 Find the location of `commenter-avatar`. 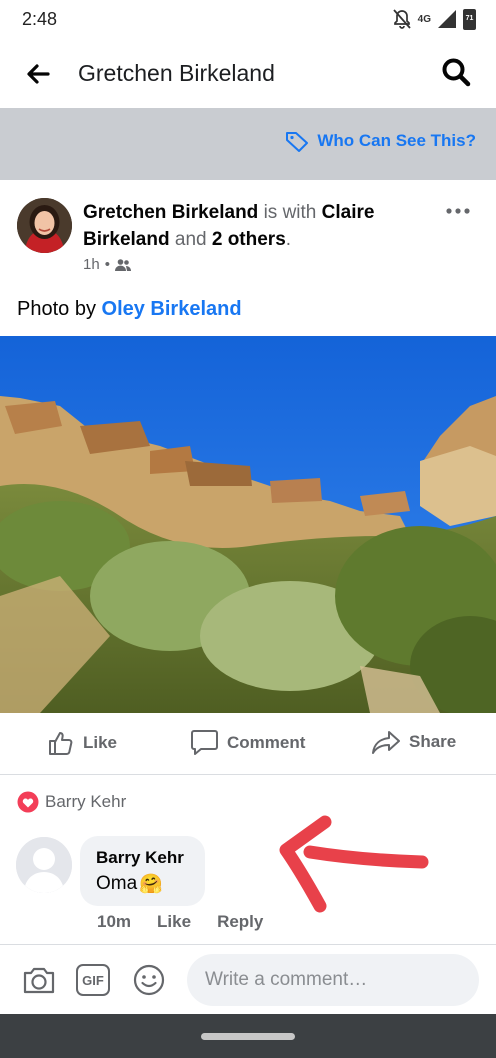

commenter-avatar is located at coordinates (44, 865).